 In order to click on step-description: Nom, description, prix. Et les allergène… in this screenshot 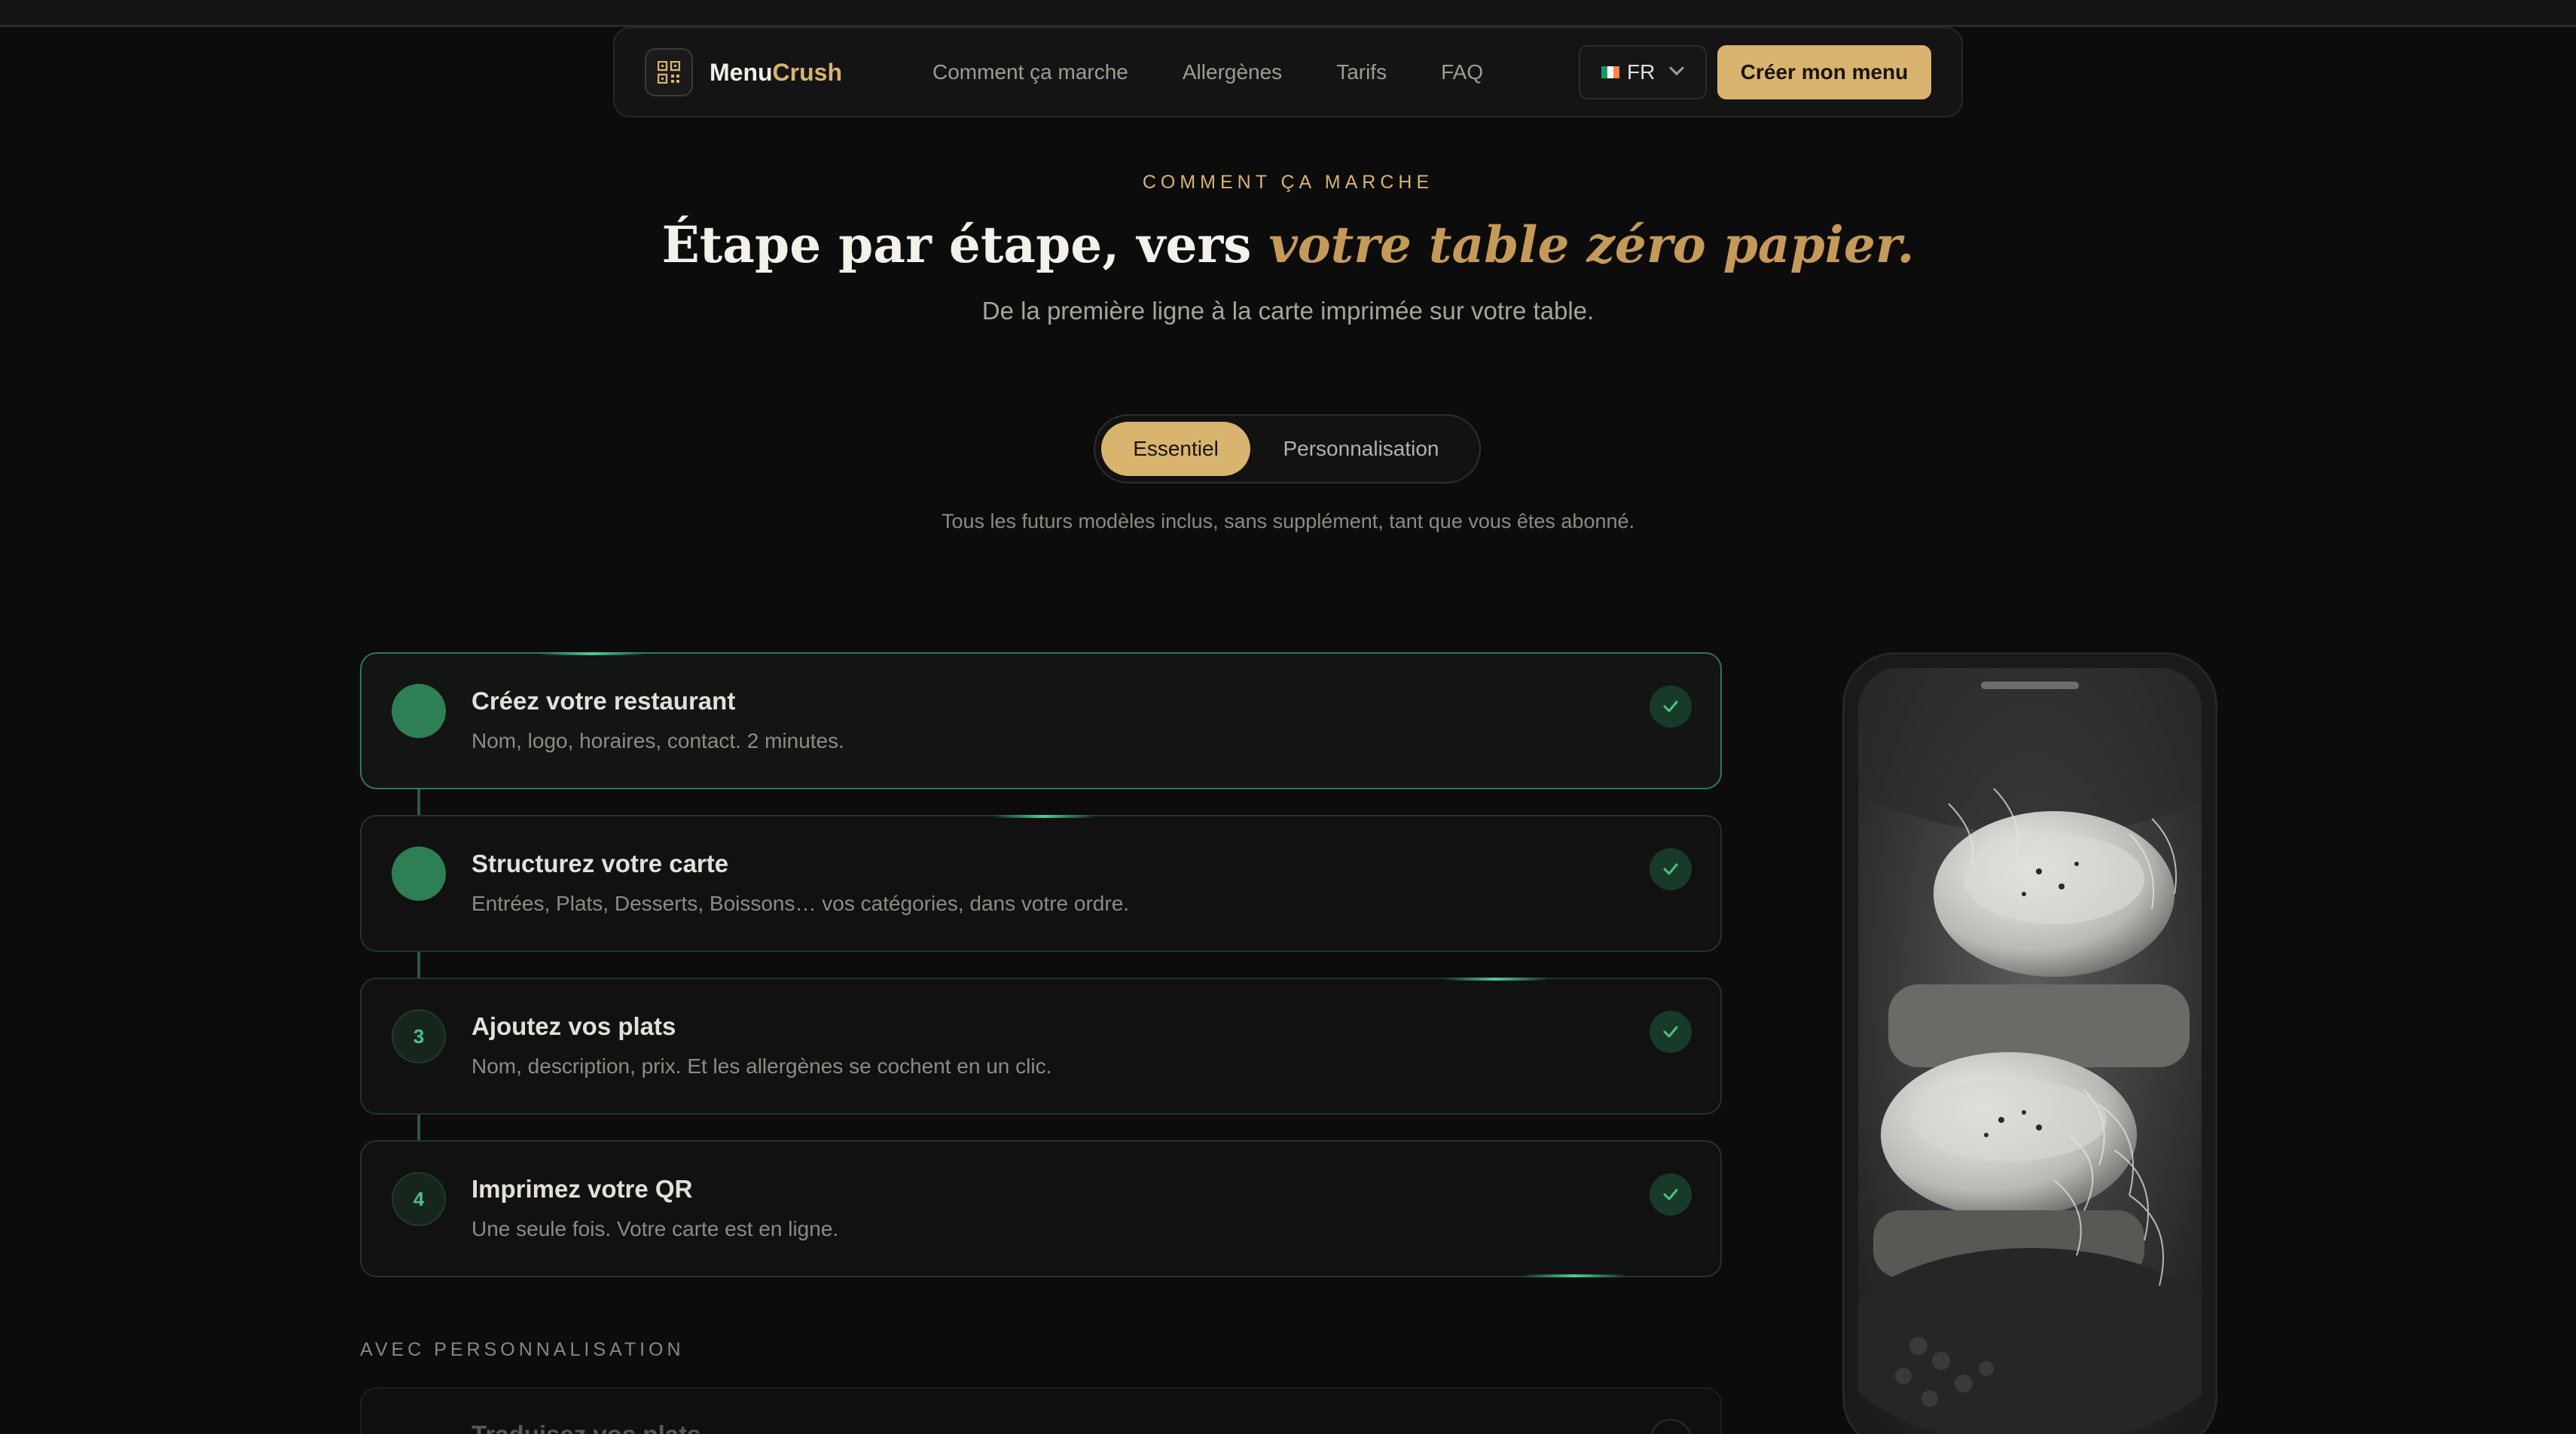, I will do `click(762, 1066)`.